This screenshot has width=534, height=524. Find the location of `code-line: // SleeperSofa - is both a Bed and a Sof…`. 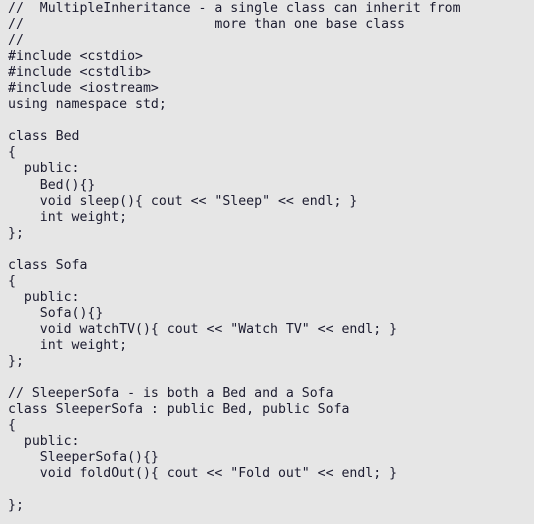

code-line: // SleeperSofa - is both a Bed and a Sof… is located at coordinates (171, 394).